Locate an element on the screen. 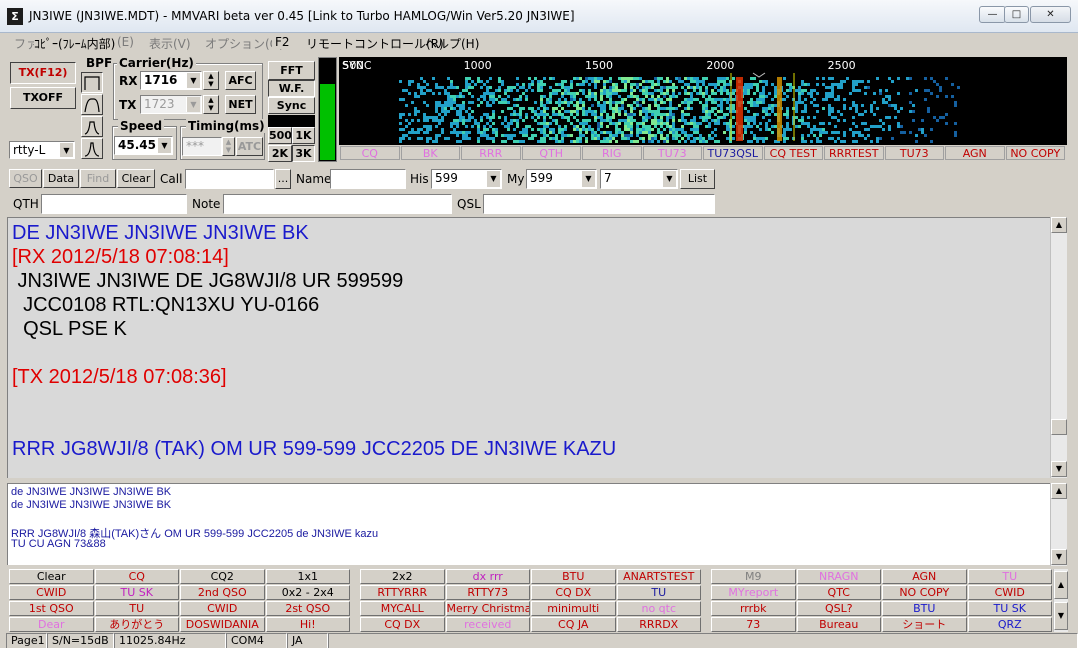 The width and height of the screenshot is (1078, 648). menu-view: 表示(V) is located at coordinates (170, 43).